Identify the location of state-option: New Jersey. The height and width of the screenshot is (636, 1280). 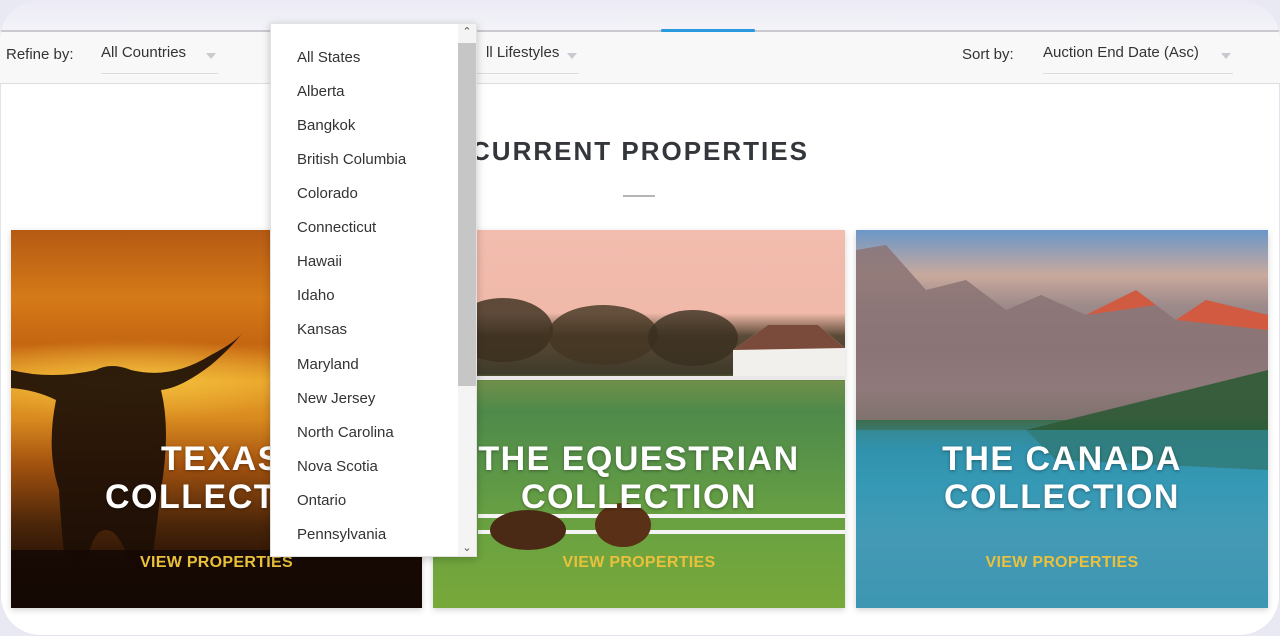
(336, 398).